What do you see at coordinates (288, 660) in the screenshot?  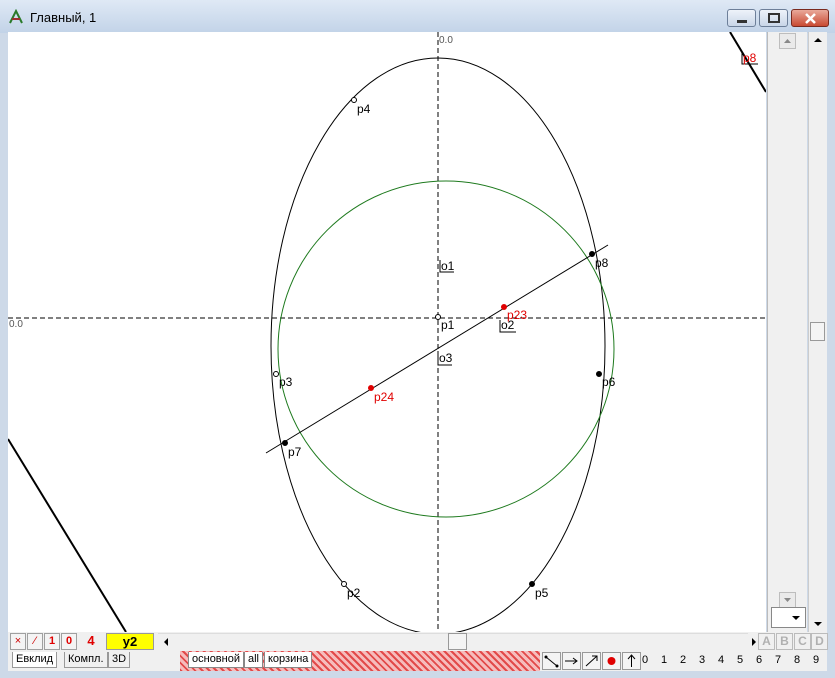 I see `layer-tab-trash: корзина` at bounding box center [288, 660].